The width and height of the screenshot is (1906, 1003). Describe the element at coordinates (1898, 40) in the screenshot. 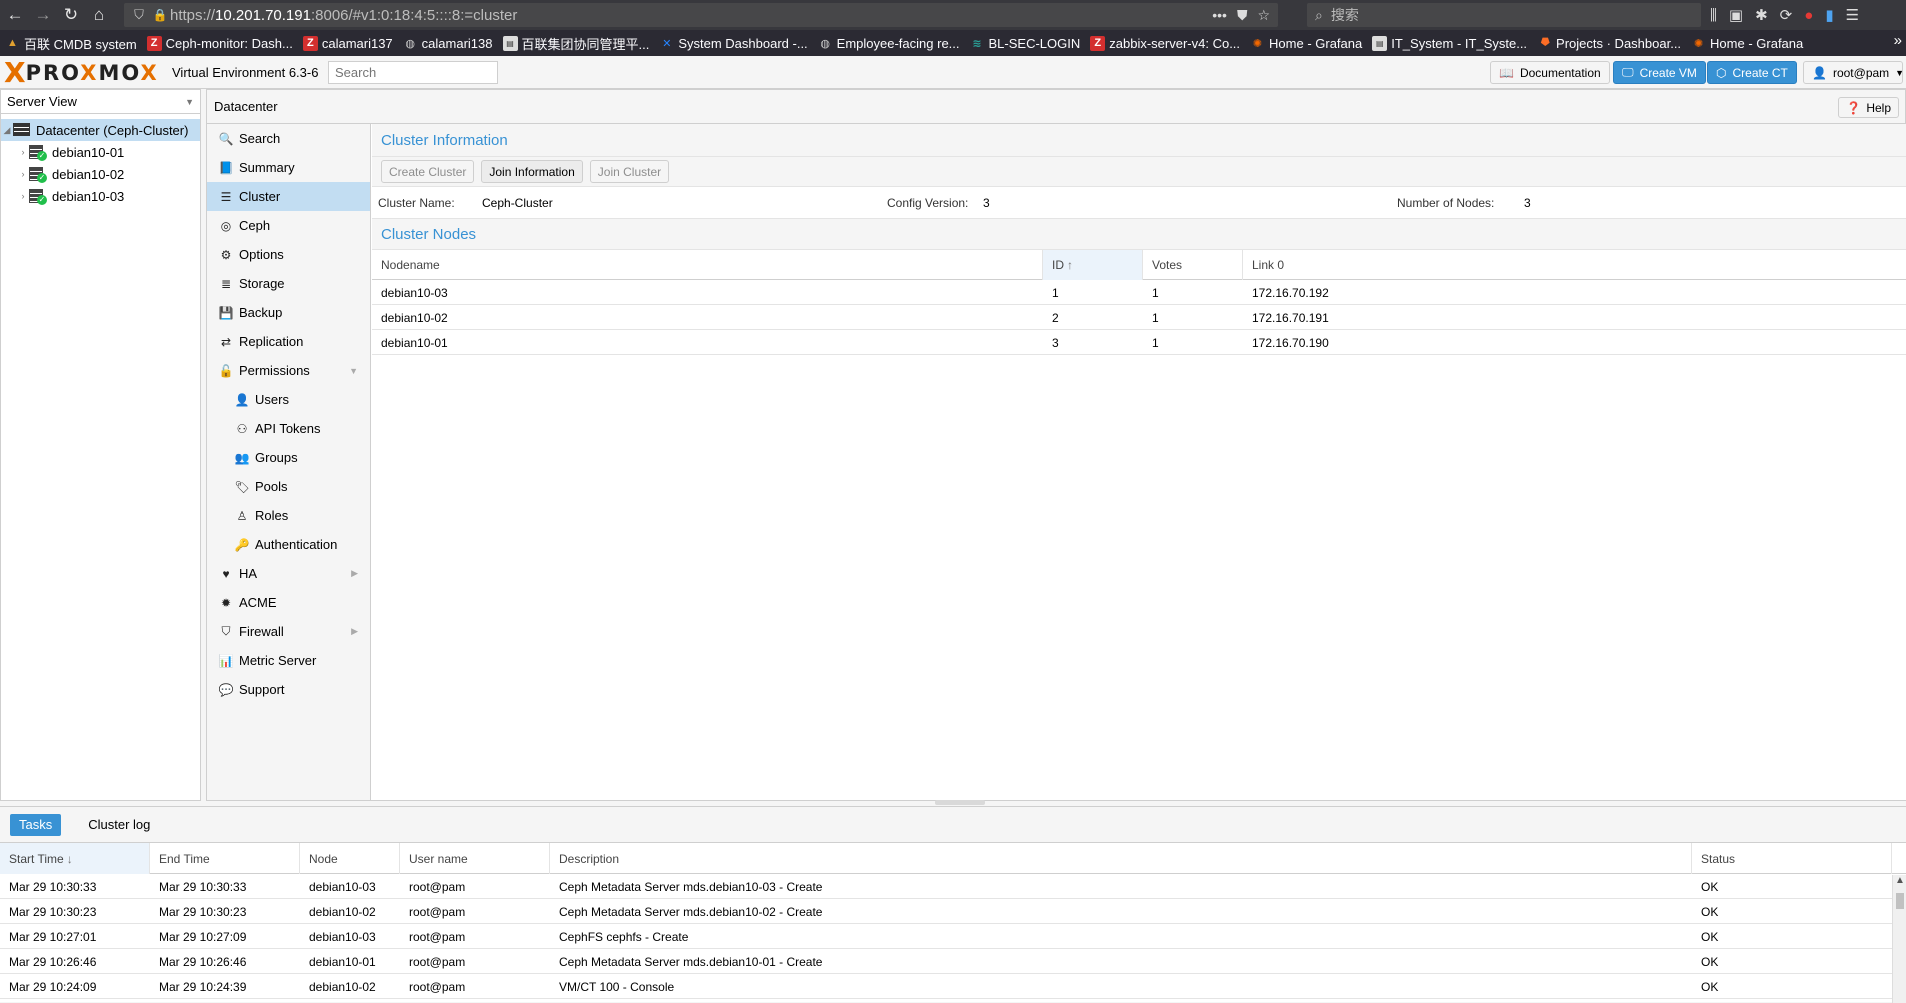

I see `bookmarks-overflow-icon: »` at that location.